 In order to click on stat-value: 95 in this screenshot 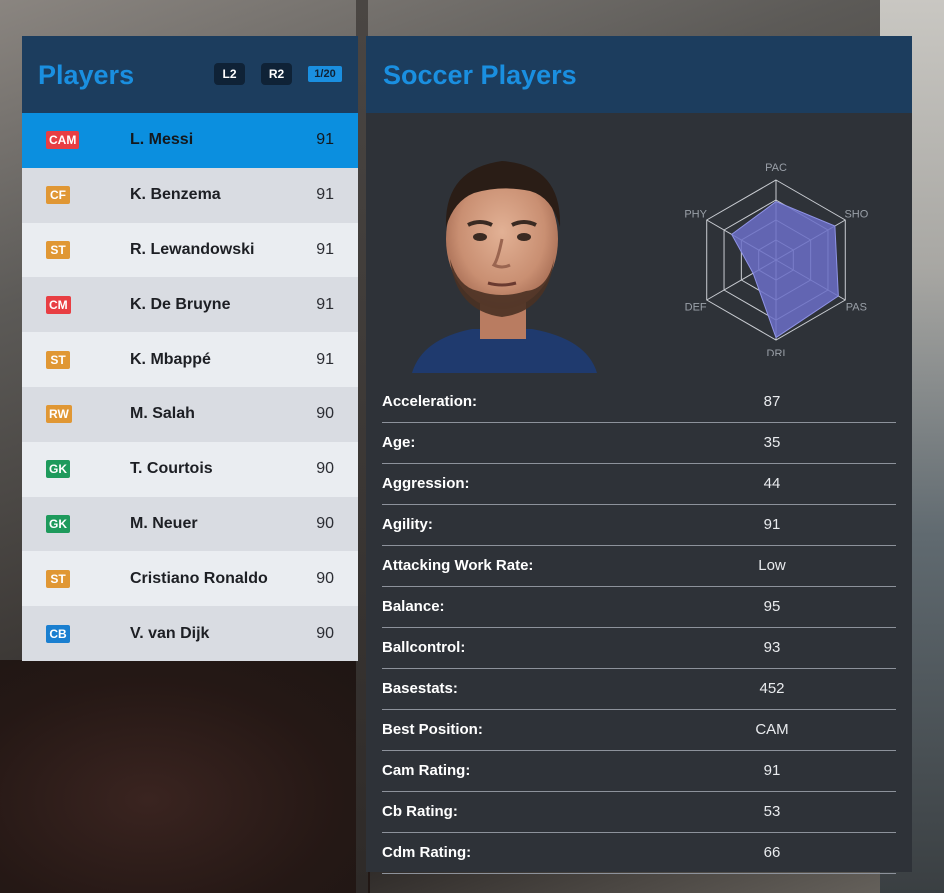, I will do `click(772, 606)`.